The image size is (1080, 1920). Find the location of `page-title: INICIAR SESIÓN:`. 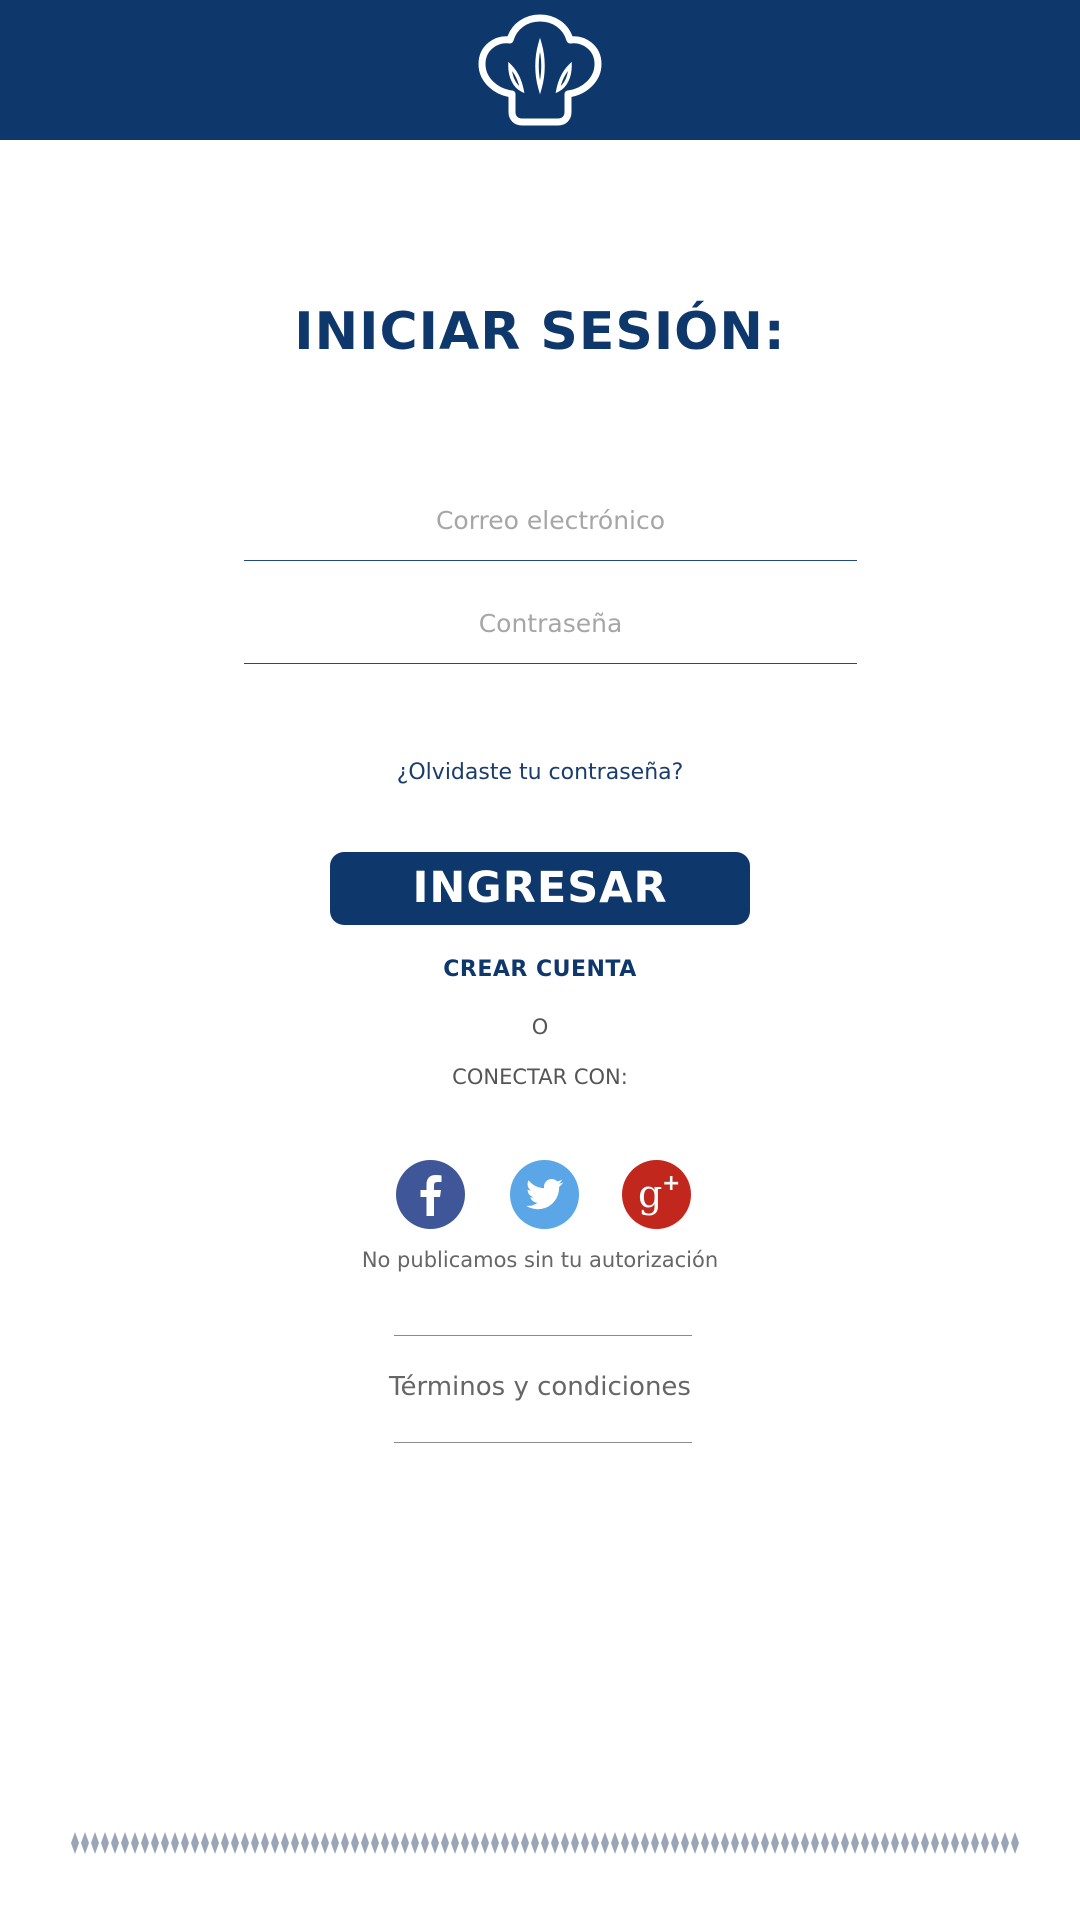

page-title: INICIAR SESIÓN: is located at coordinates (540, 332).